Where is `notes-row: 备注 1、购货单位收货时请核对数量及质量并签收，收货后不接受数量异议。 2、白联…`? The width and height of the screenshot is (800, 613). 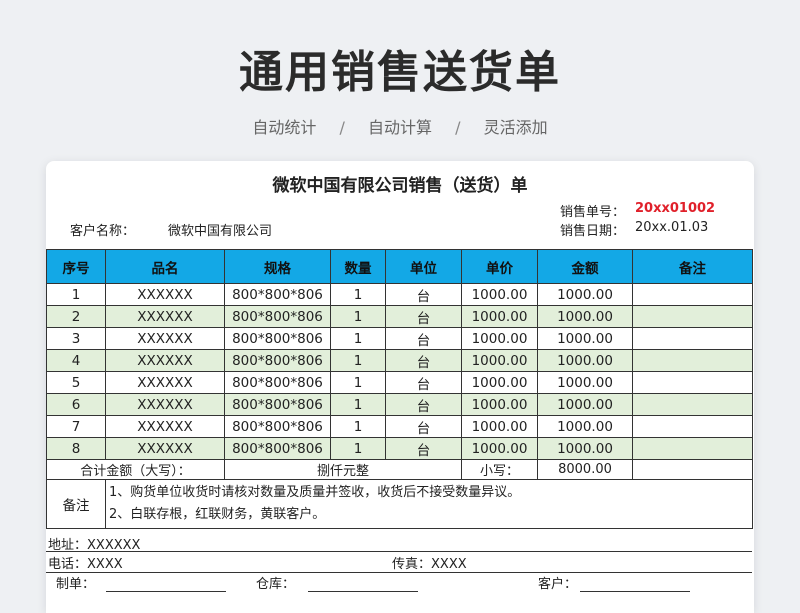 notes-row: 备注 1、购货单位收货时请核对数量及质量并签收，收货后不接受数量异议。 2、白联… is located at coordinates (399, 504).